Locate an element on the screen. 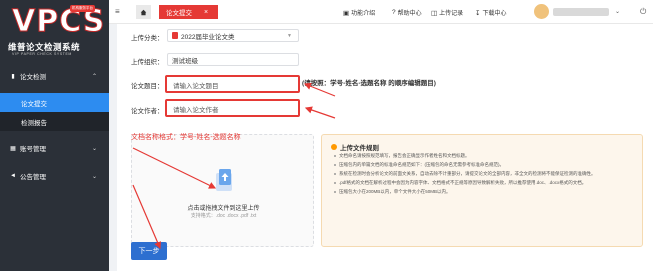  sidebar-subitem-paper-submit: 论文提交 is located at coordinates (54, 102).